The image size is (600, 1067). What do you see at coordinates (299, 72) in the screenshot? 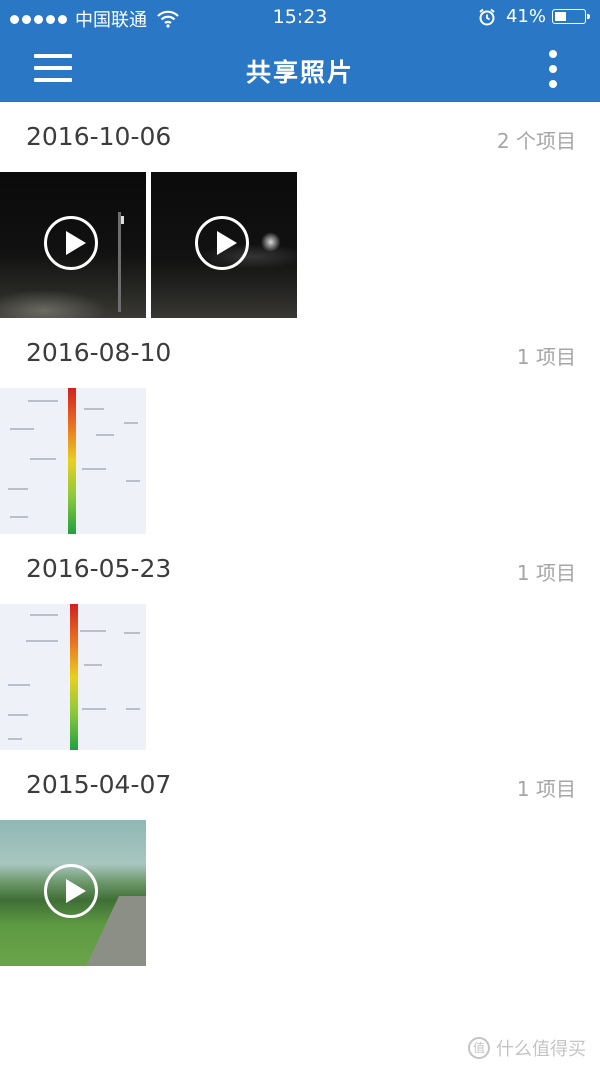
I see `page-title: 共享照片` at bounding box center [299, 72].